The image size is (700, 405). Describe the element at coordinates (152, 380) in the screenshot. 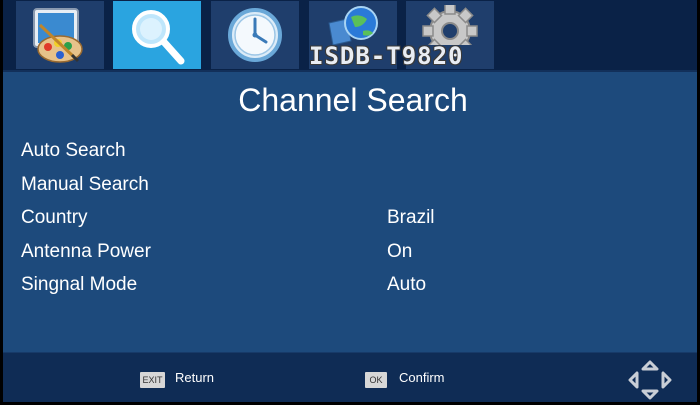

I see `exit-key-icon: EXIT` at that location.